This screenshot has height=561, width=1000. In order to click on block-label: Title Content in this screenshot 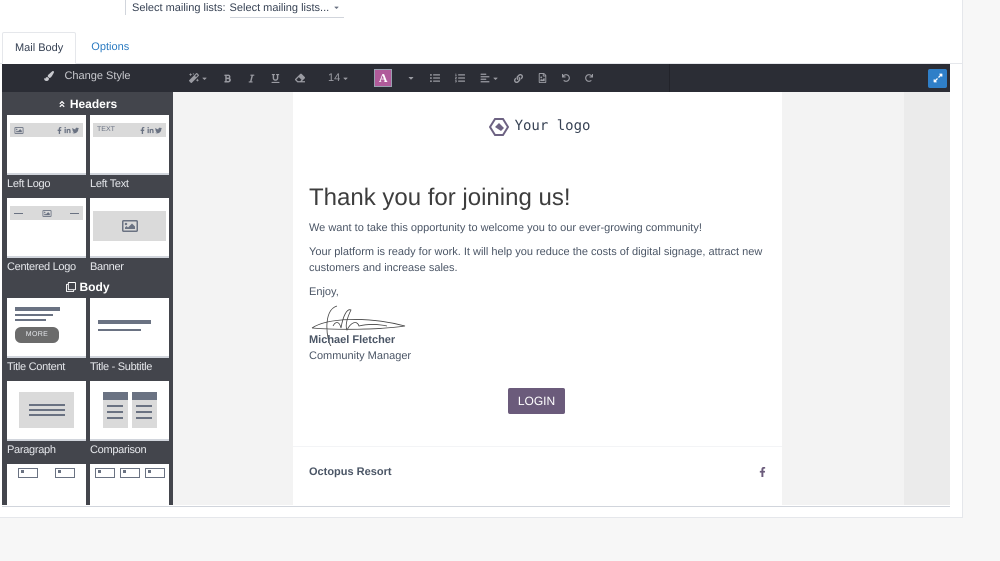, I will do `click(36, 367)`.